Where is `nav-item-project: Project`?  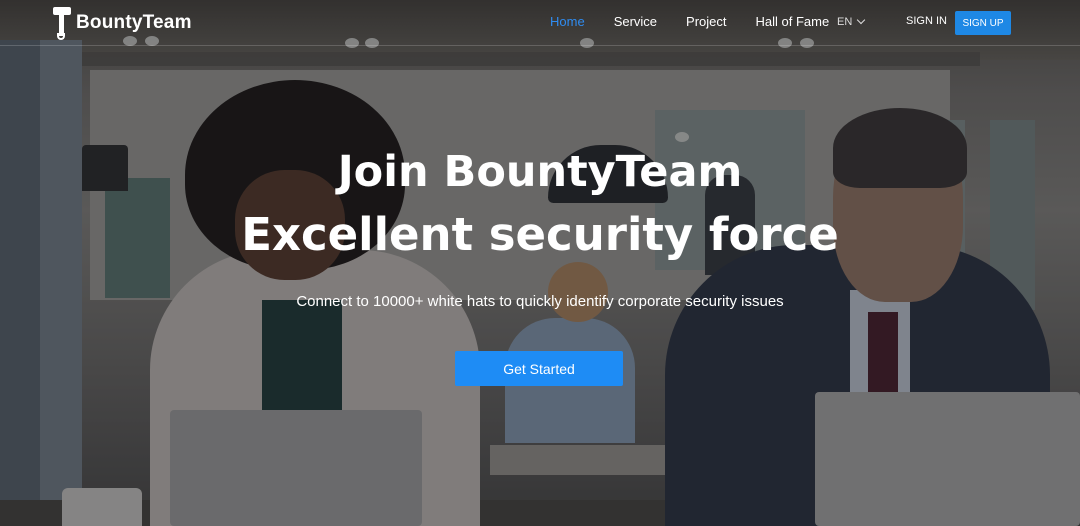
nav-item-project: Project is located at coordinates (706, 21).